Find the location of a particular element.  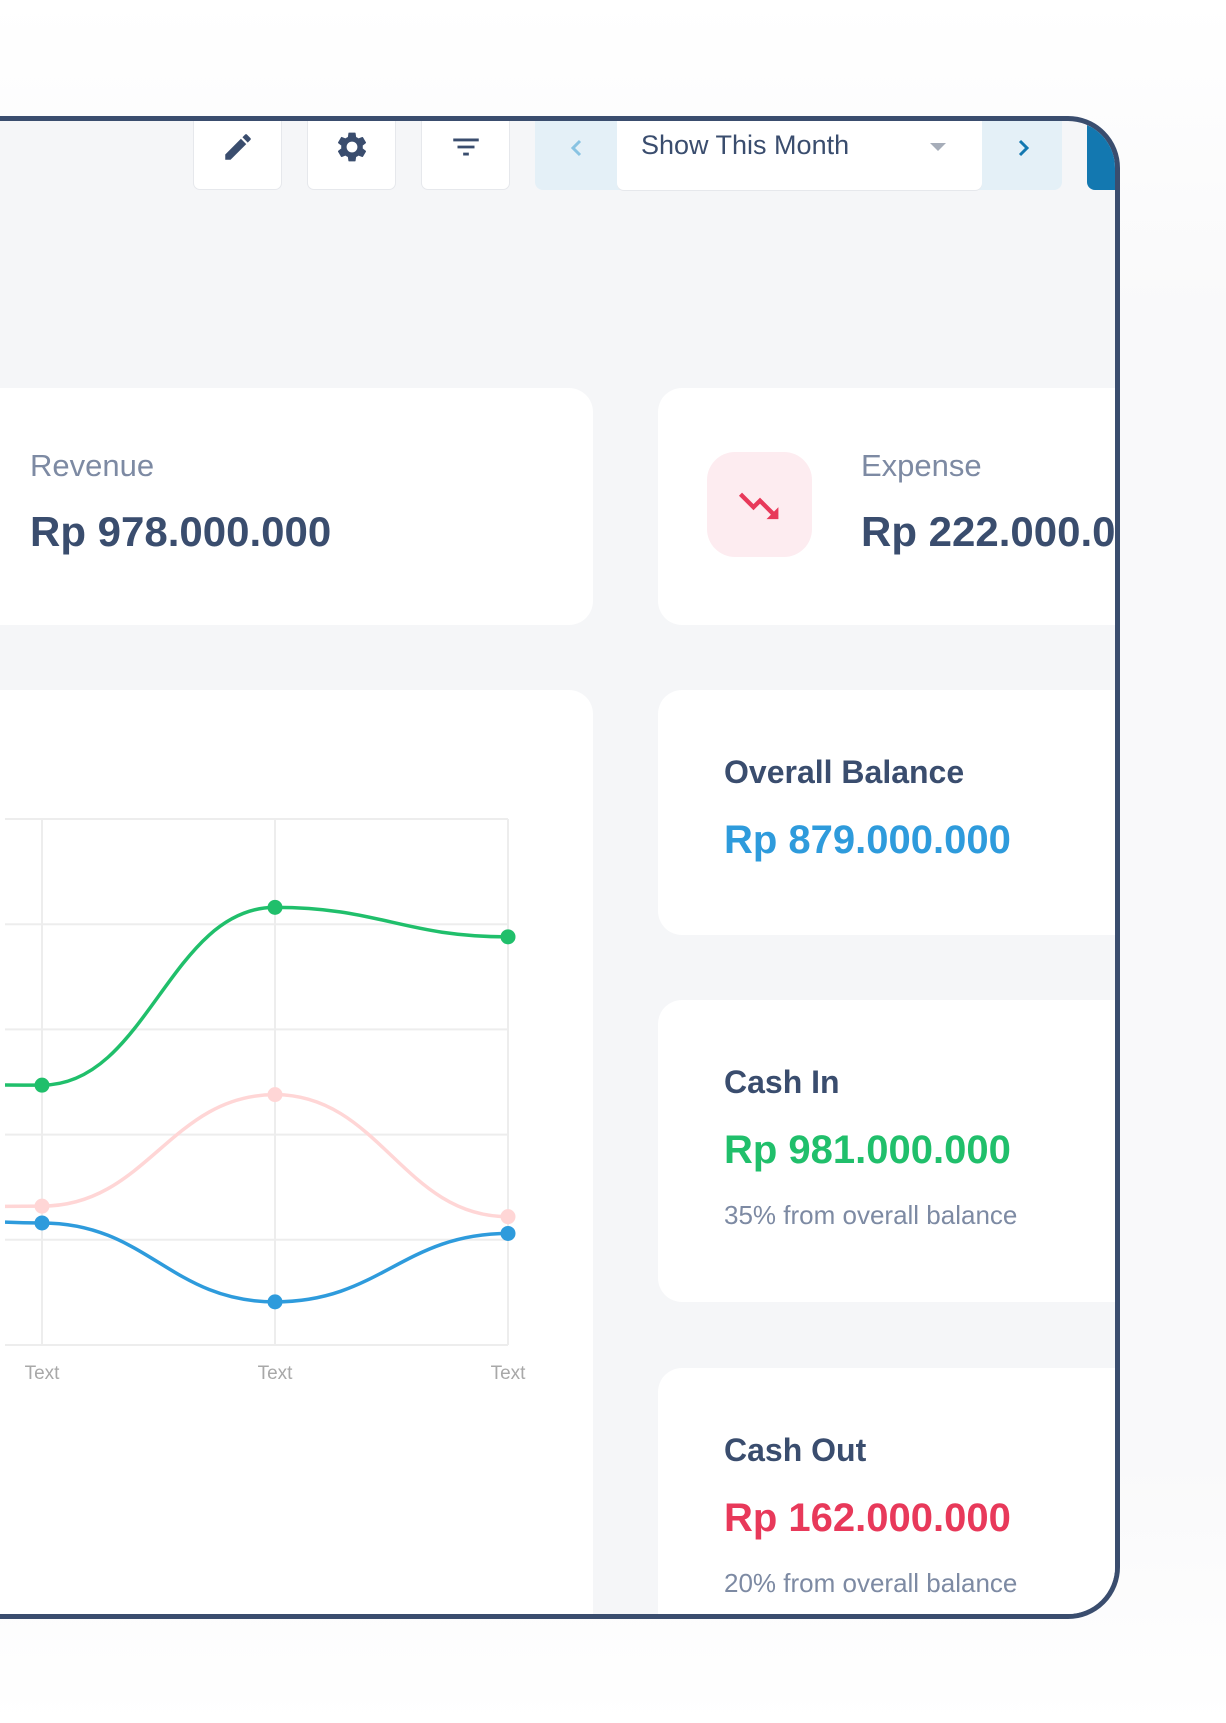

period-dropdown-value: Show This Month is located at coordinates (745, 145).